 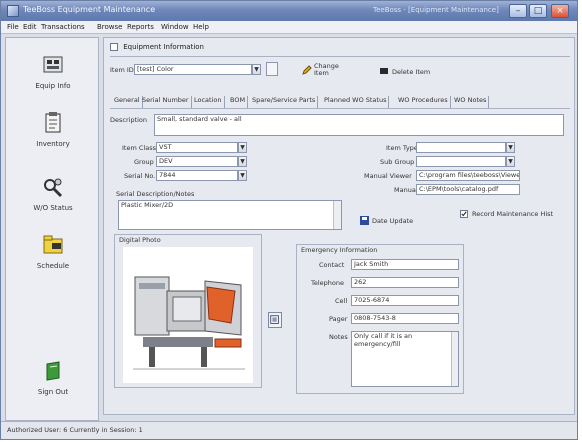 I want to click on menu-edit: Edit, so click(x=30, y=27).